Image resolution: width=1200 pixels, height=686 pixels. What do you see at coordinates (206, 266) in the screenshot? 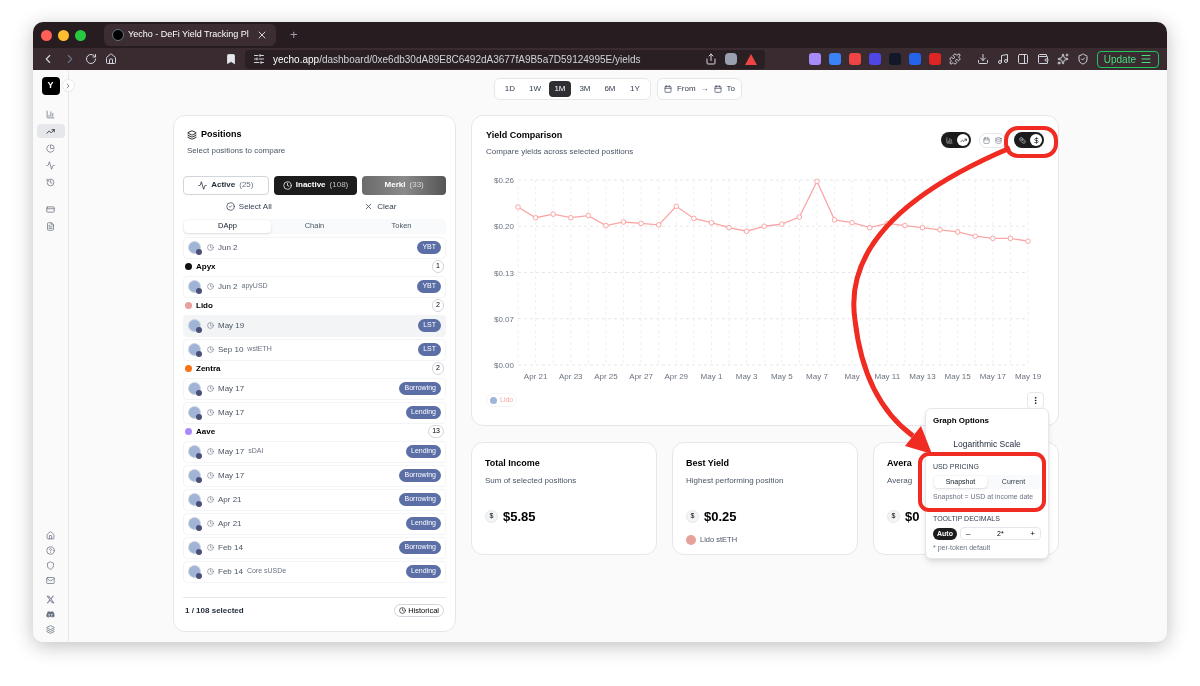
I see `protocol-name: Apyx` at bounding box center [206, 266].